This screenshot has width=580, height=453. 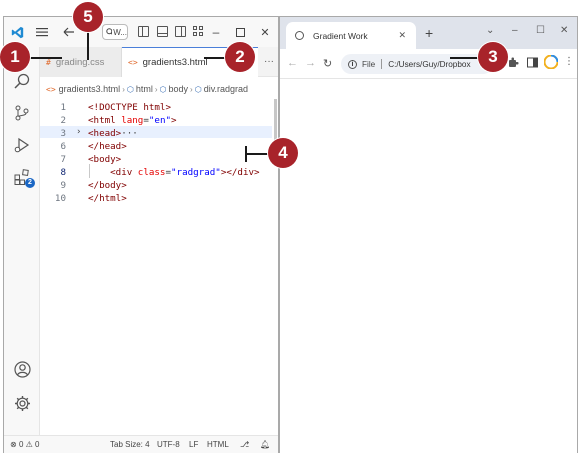 What do you see at coordinates (327, 63) in the screenshot?
I see `reload-icon: ↻` at bounding box center [327, 63].